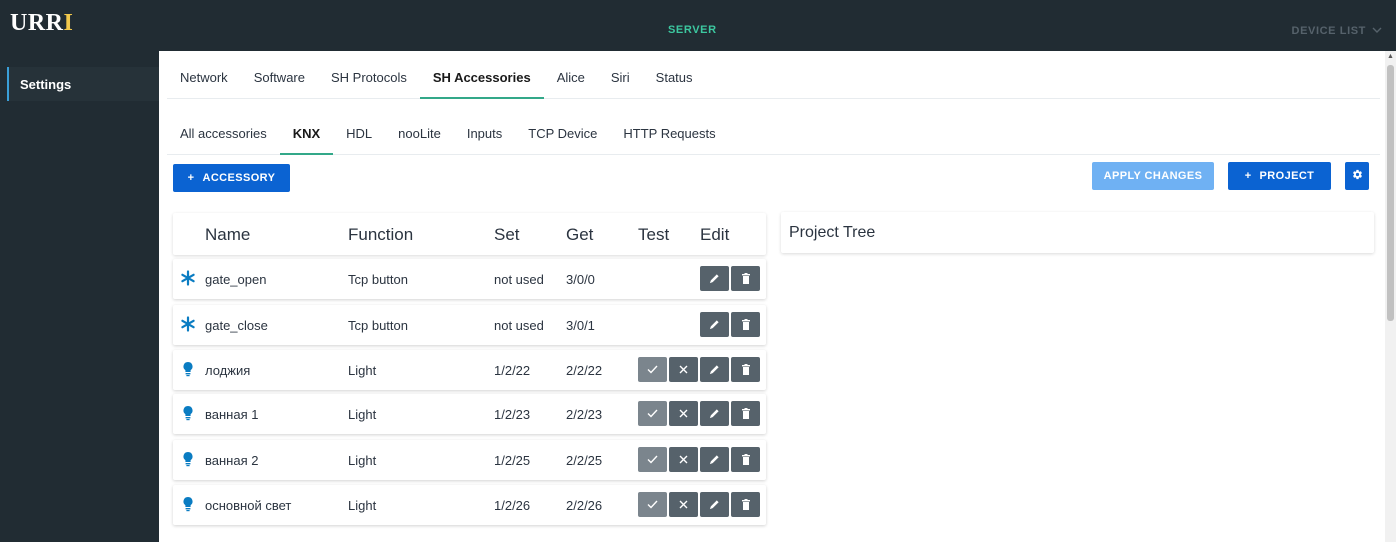 This screenshot has height=542, width=1396. Describe the element at coordinates (654, 234) in the screenshot. I see `column-header-test: Test` at that location.